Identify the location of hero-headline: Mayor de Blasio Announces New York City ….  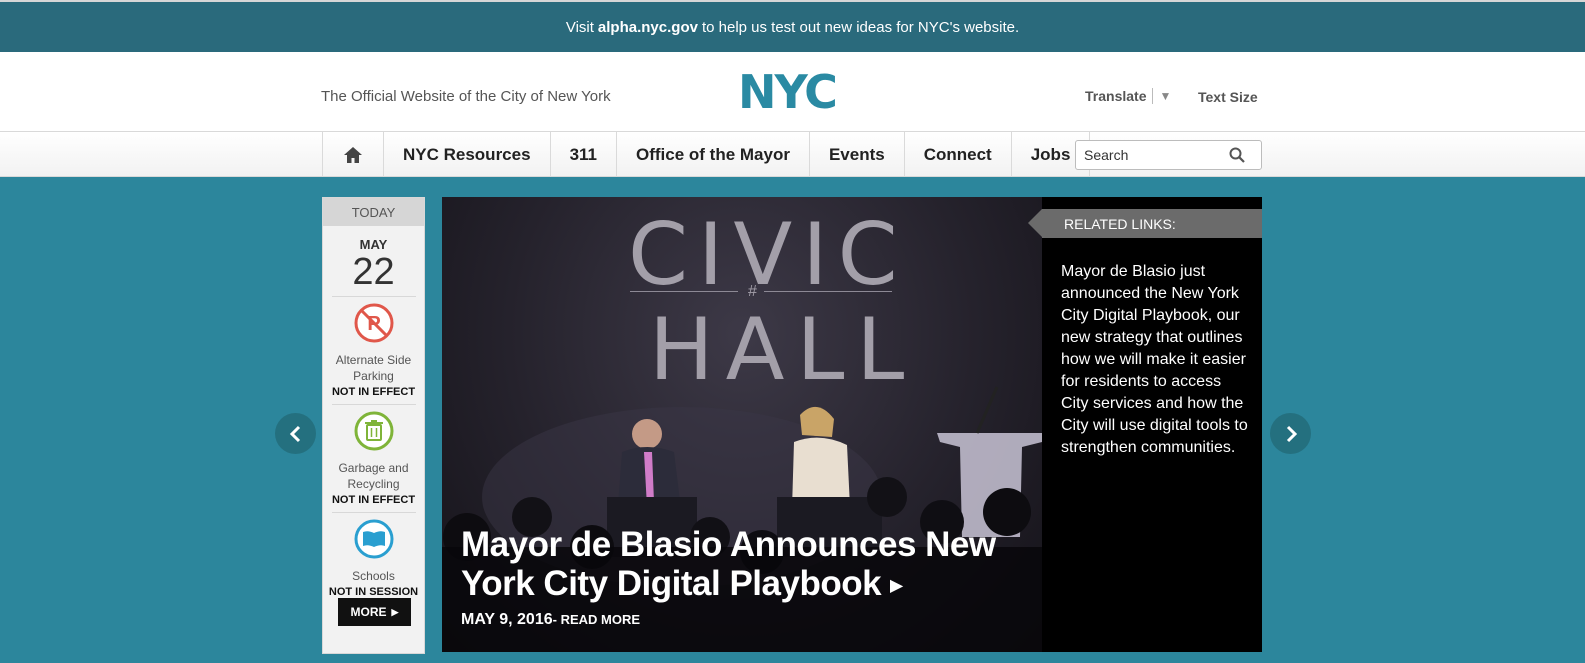
(741, 565).